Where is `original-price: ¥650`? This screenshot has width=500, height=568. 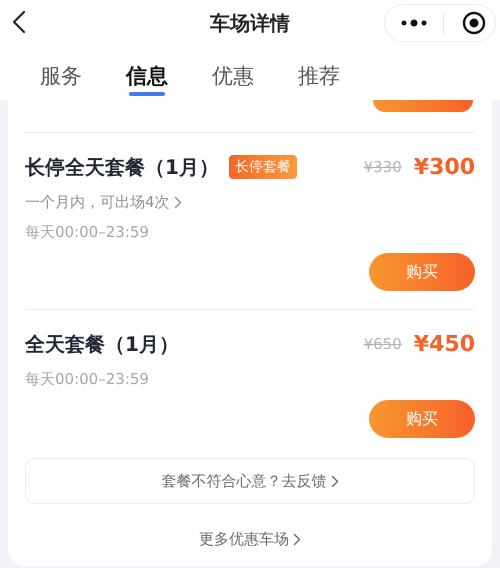
original-price: ¥650 is located at coordinates (383, 344).